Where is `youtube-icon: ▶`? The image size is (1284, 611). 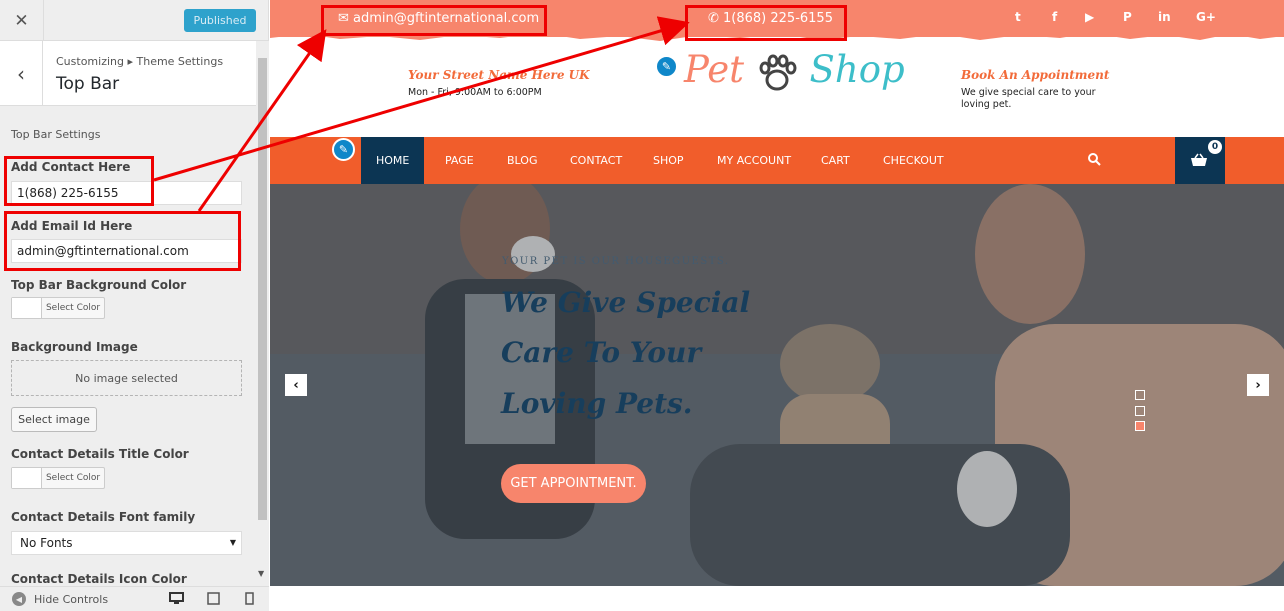 youtube-icon: ▶ is located at coordinates (1089, 17).